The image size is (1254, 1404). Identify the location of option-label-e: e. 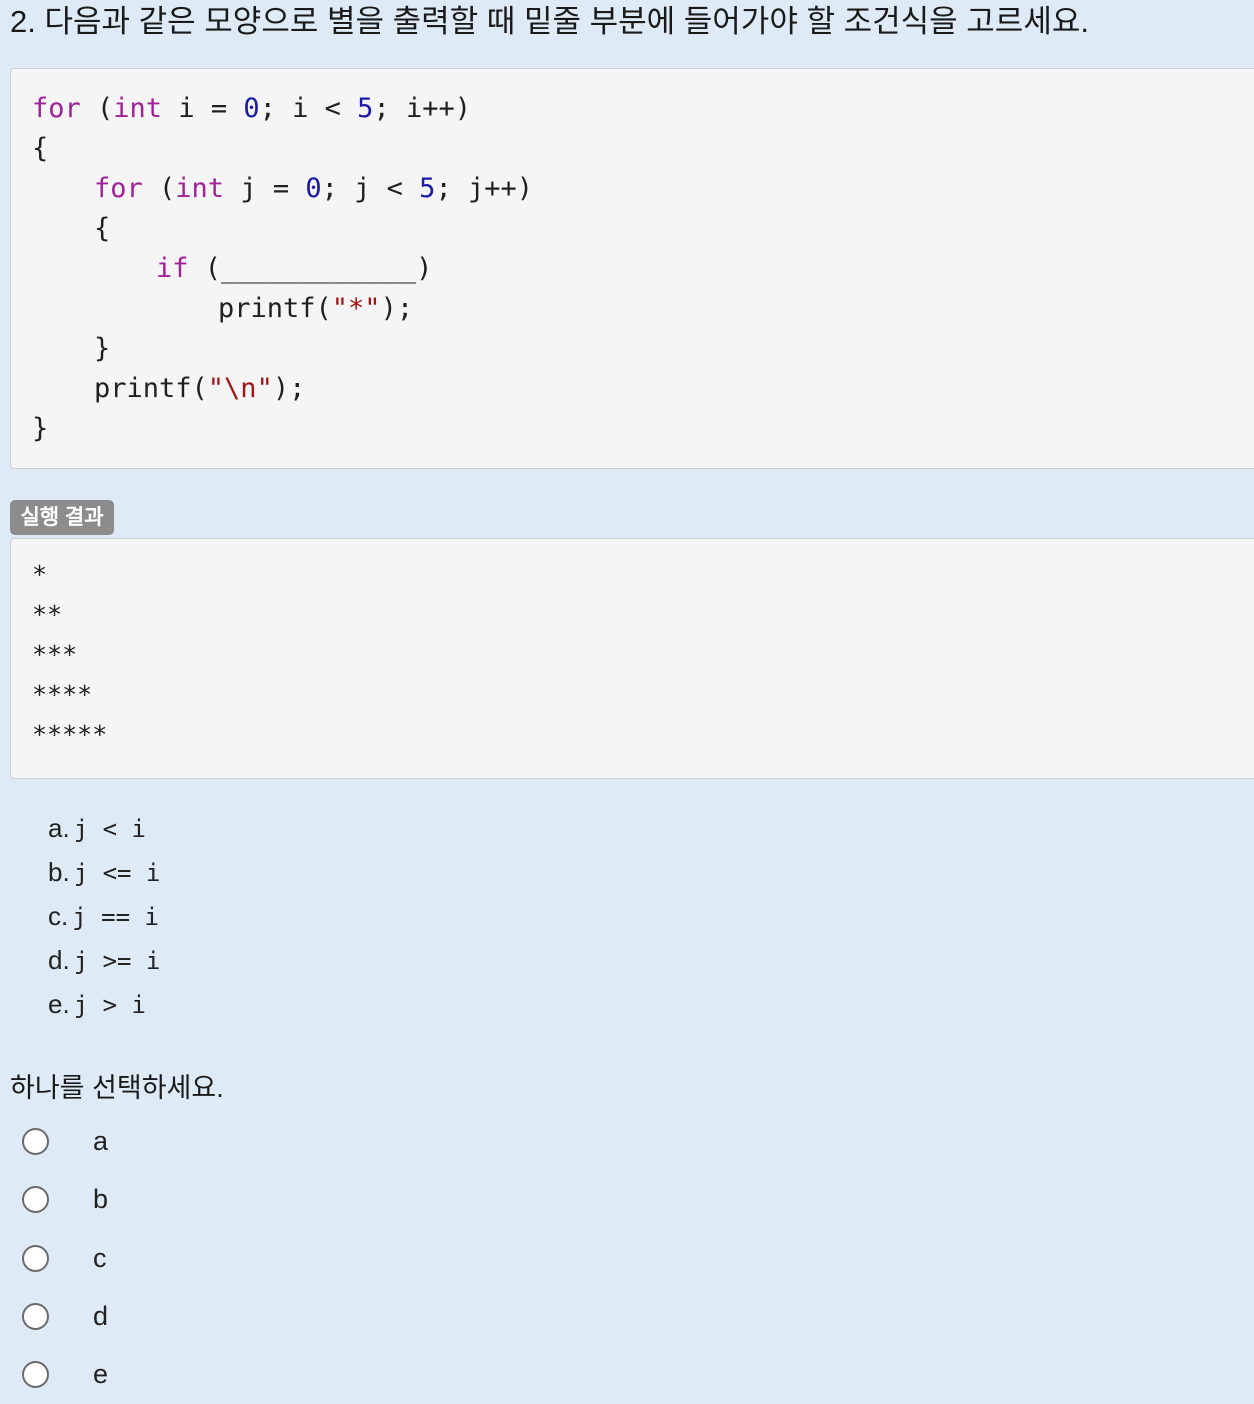
(100, 1374).